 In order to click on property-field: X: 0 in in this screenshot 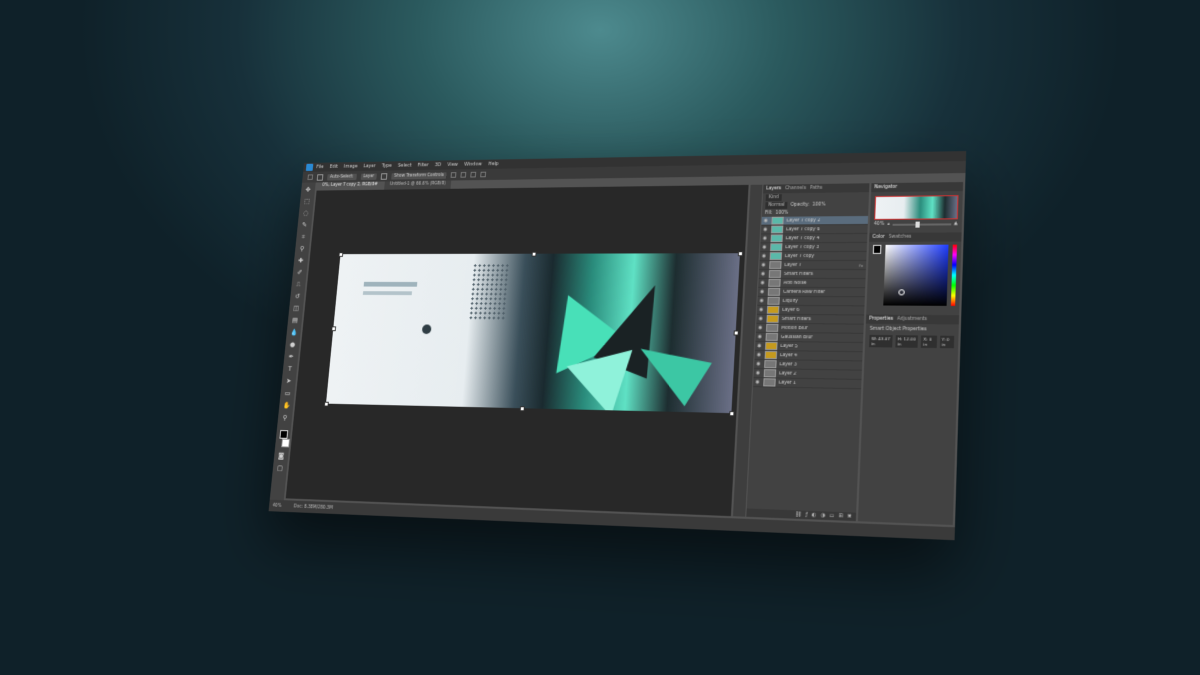, I will do `click(929, 342)`.